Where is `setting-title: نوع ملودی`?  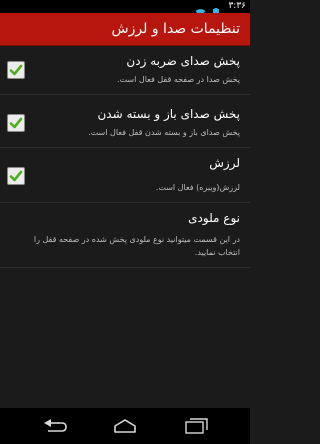 setting-title: نوع ملودی is located at coordinates (214, 218).